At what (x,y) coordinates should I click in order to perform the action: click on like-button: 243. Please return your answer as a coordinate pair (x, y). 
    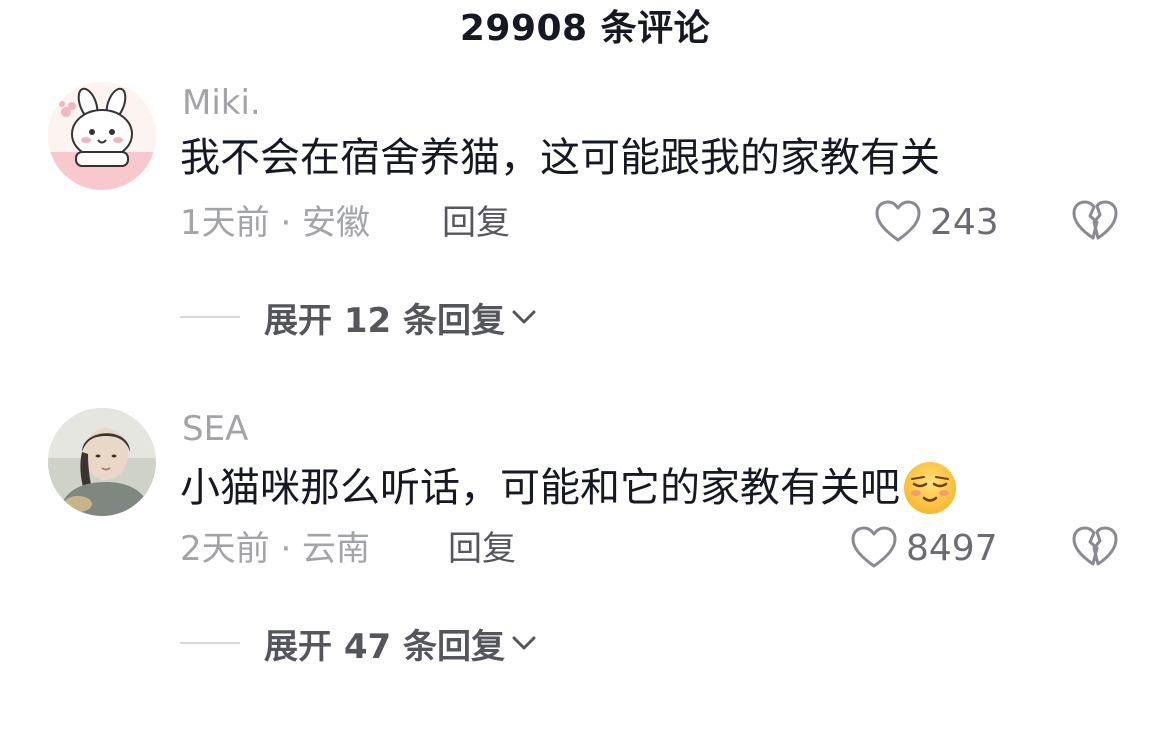
    Looking at the image, I should click on (936, 222).